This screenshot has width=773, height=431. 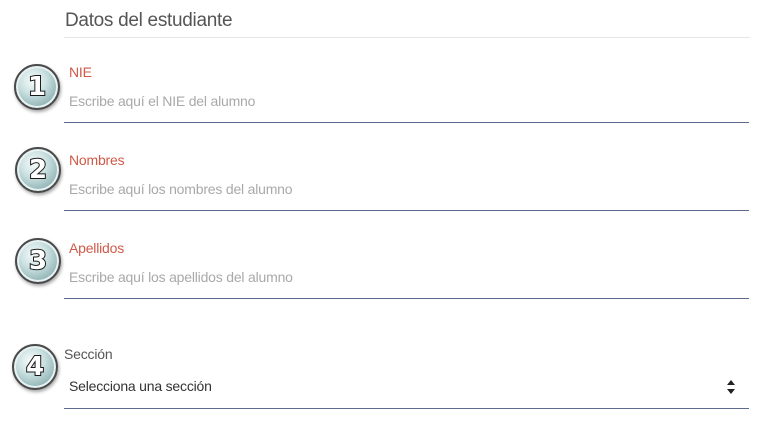 I want to click on seccion-label: Sección, so click(x=88, y=354).